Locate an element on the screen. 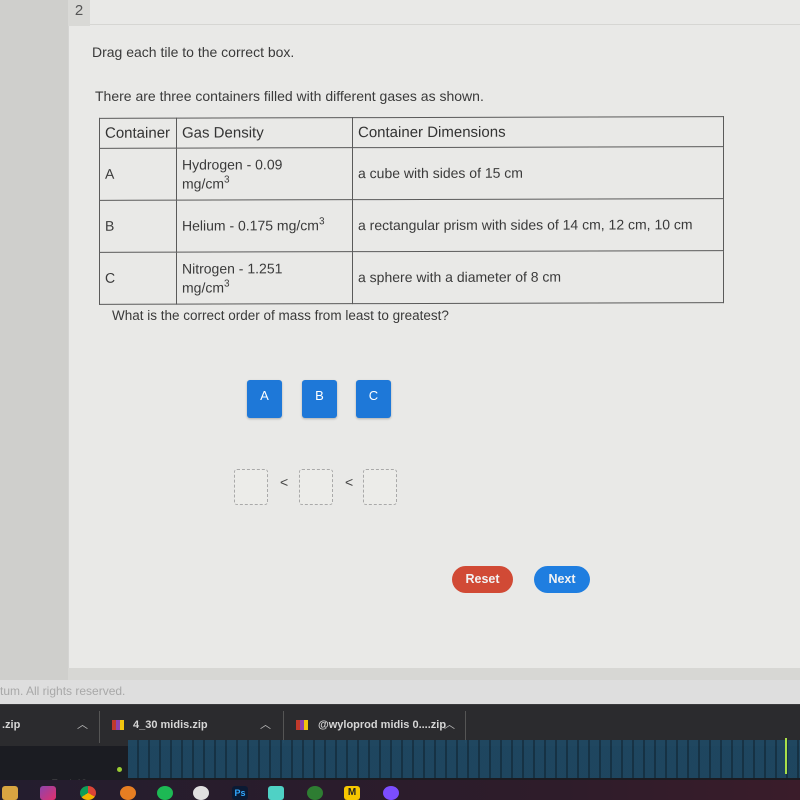 Image resolution: width=800 pixels, height=800 pixels. download-name: @wyloprod midis 0....zip is located at coordinates (382, 725).